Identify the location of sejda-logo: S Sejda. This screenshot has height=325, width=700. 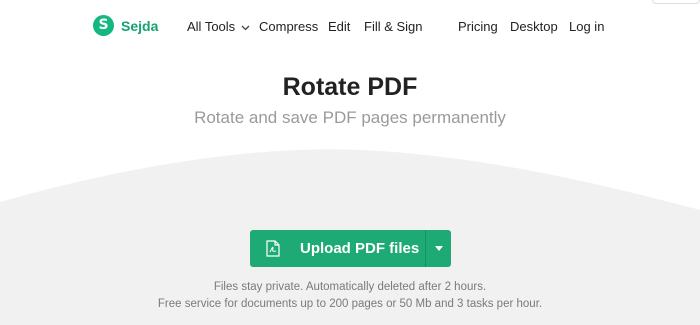
(125, 25).